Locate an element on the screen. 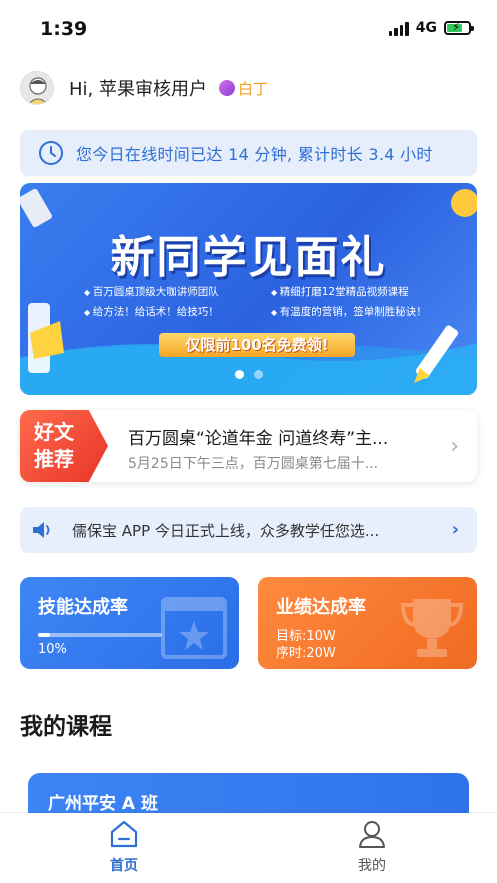 The height and width of the screenshot is (883, 497). performance-card-title: 业绩达成率 is located at coordinates (321, 607).